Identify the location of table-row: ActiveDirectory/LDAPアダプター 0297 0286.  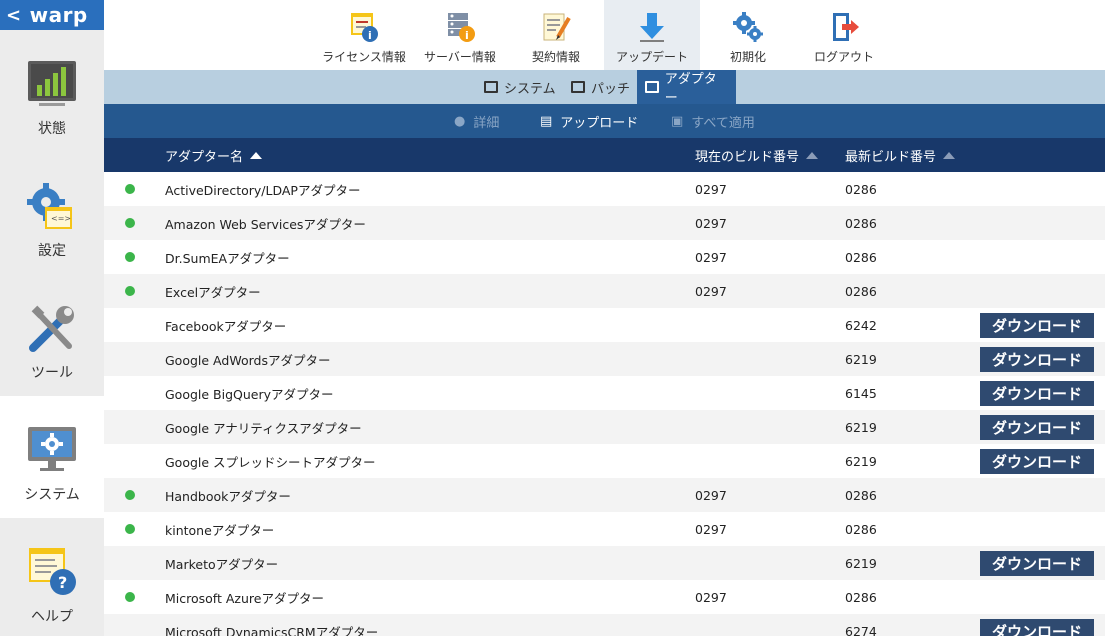
(604, 189).